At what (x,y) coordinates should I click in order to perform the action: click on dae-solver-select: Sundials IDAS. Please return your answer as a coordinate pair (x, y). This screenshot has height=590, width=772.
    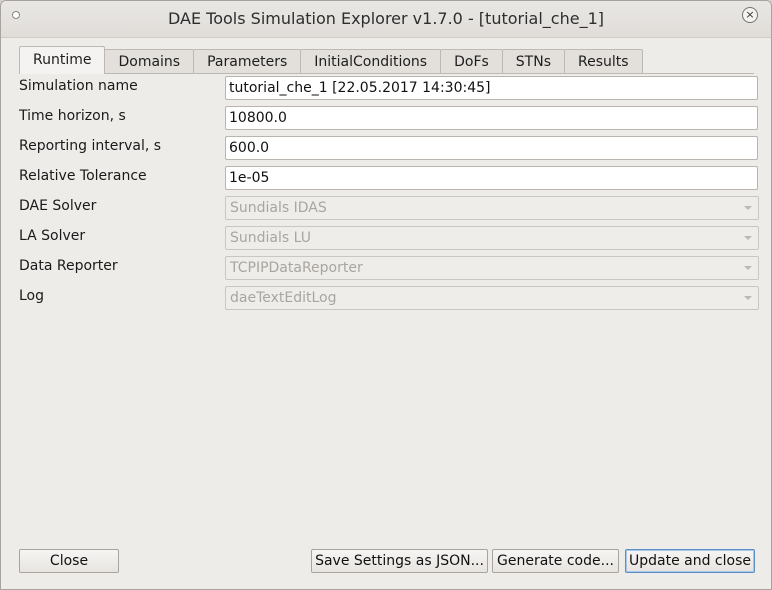
    Looking at the image, I should click on (492, 208).